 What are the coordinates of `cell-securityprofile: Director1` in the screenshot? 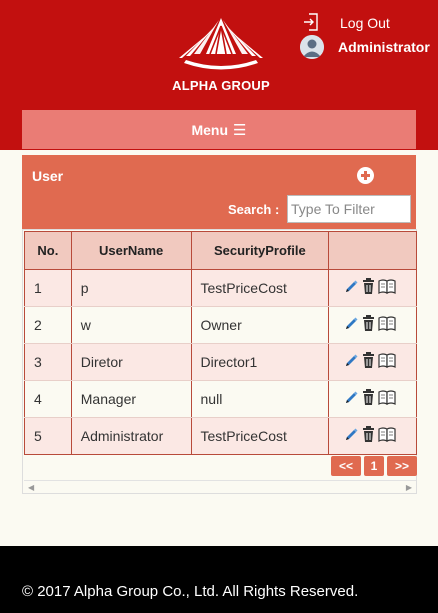 It's located at (260, 362).